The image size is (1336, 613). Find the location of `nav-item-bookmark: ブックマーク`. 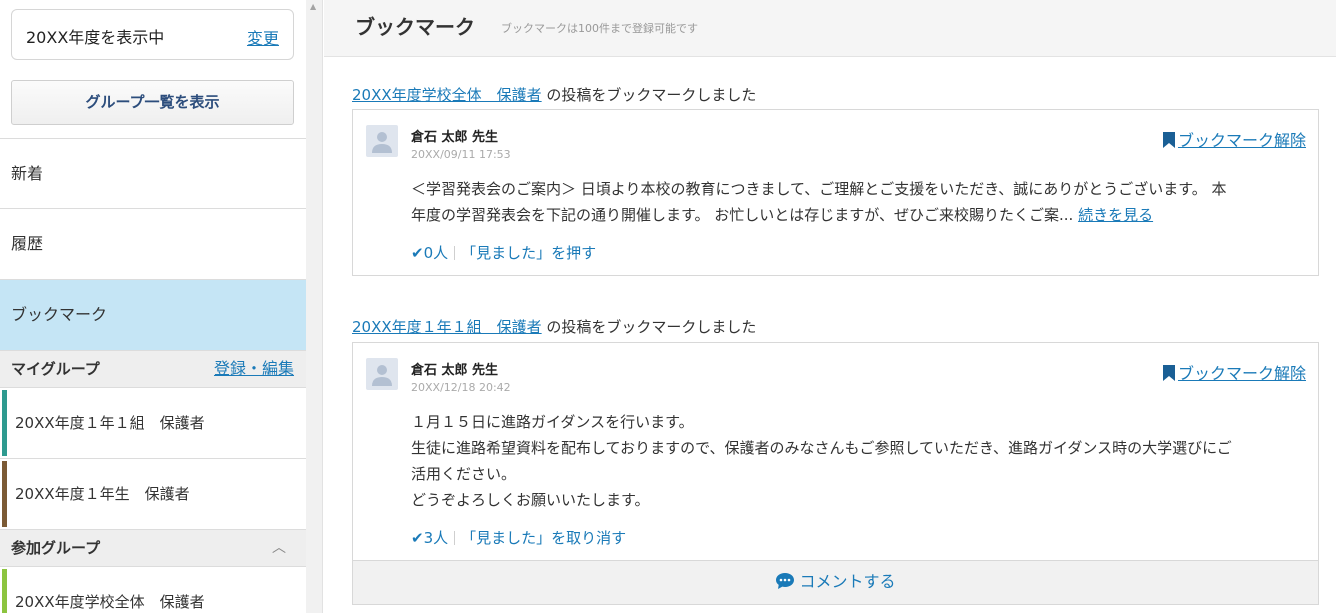

nav-item-bookmark: ブックマーク is located at coordinates (153, 314).